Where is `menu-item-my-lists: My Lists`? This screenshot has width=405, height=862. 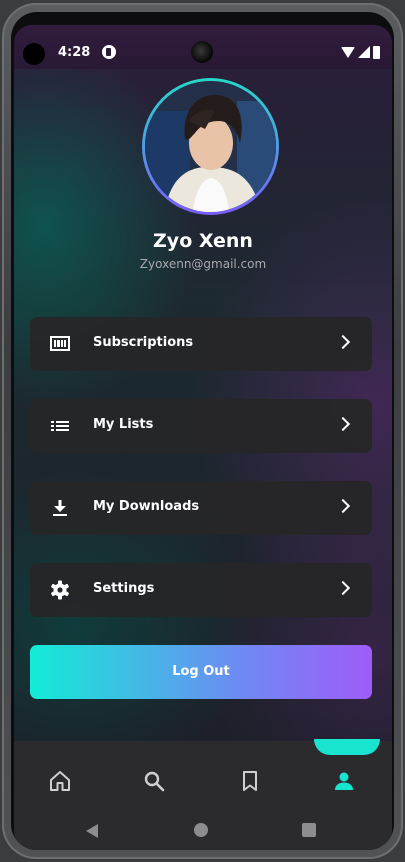
menu-item-my-lists: My Lists is located at coordinates (201, 426).